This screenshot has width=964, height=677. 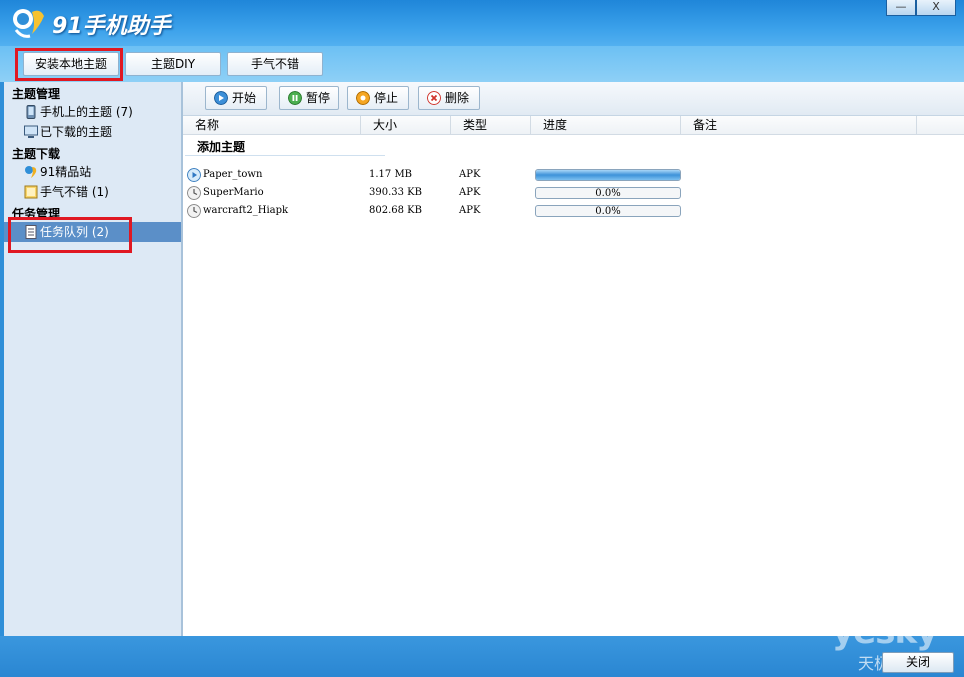 What do you see at coordinates (457, 98) in the screenshot?
I see `delete-label: 删除` at bounding box center [457, 98].